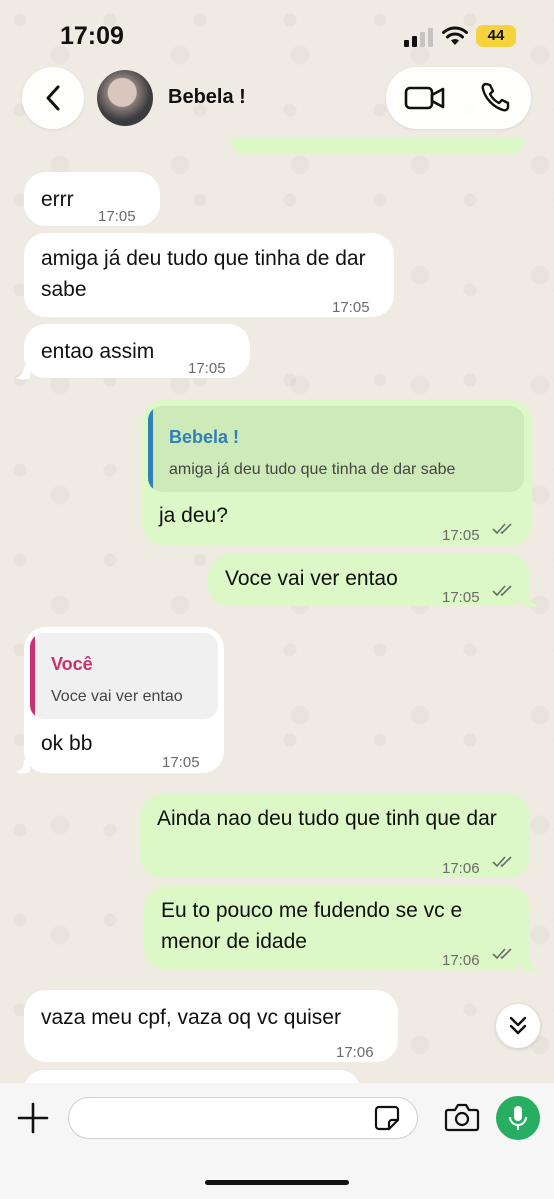  Describe the element at coordinates (418, 37) in the screenshot. I see `cellular-signal-icon` at that location.